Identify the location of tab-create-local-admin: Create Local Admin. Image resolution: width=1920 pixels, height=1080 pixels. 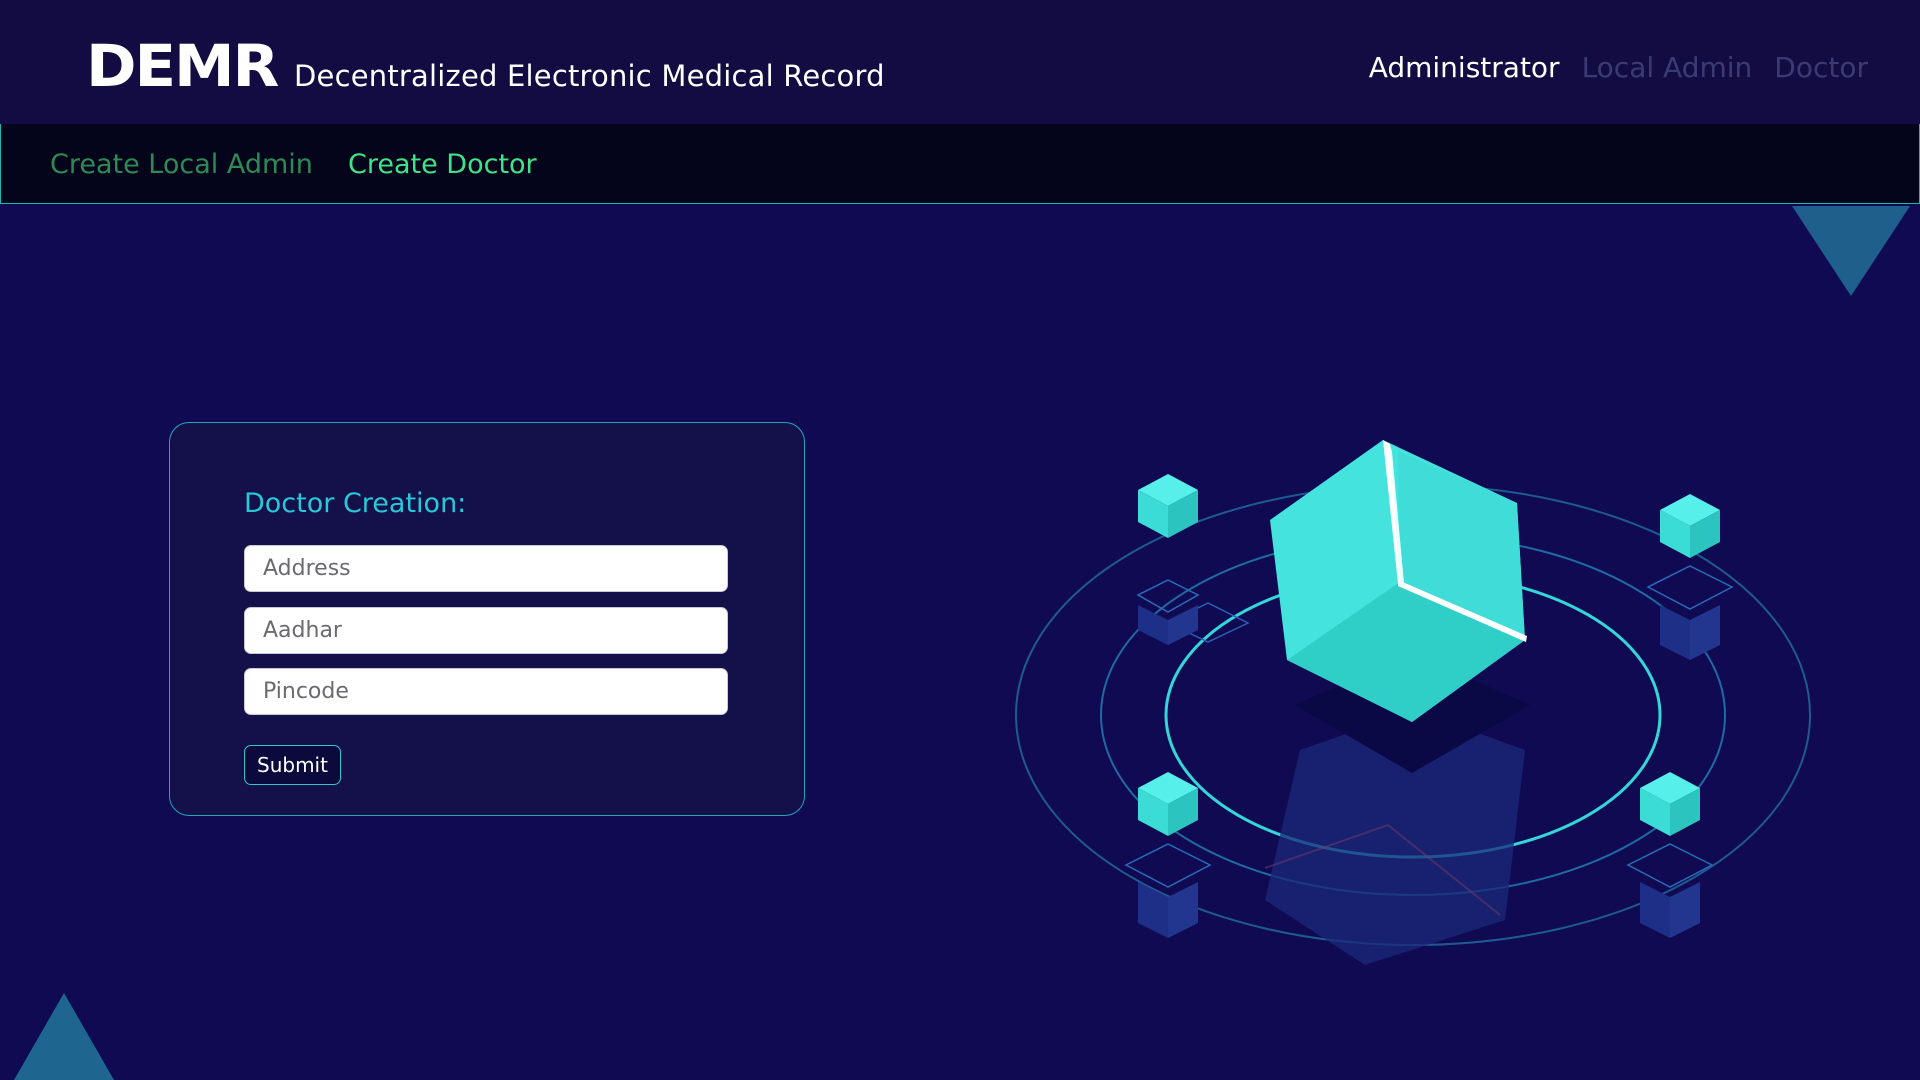
(181, 165).